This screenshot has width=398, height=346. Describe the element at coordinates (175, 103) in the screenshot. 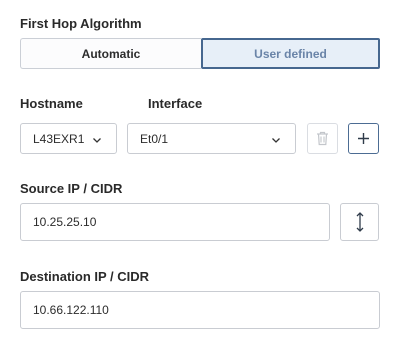

I see `interface-label: Interface` at that location.